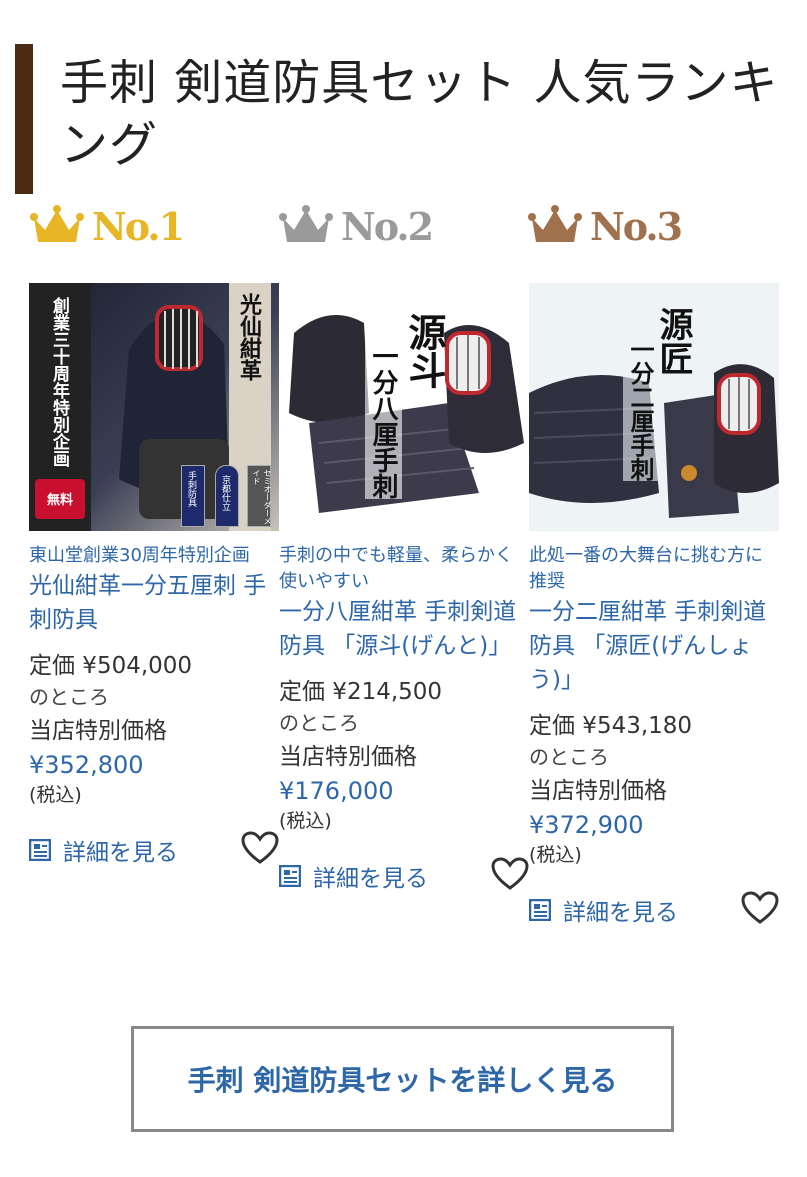  Describe the element at coordinates (262, 497) in the screenshot. I see `image-caption: セミオーダーメイド` at that location.